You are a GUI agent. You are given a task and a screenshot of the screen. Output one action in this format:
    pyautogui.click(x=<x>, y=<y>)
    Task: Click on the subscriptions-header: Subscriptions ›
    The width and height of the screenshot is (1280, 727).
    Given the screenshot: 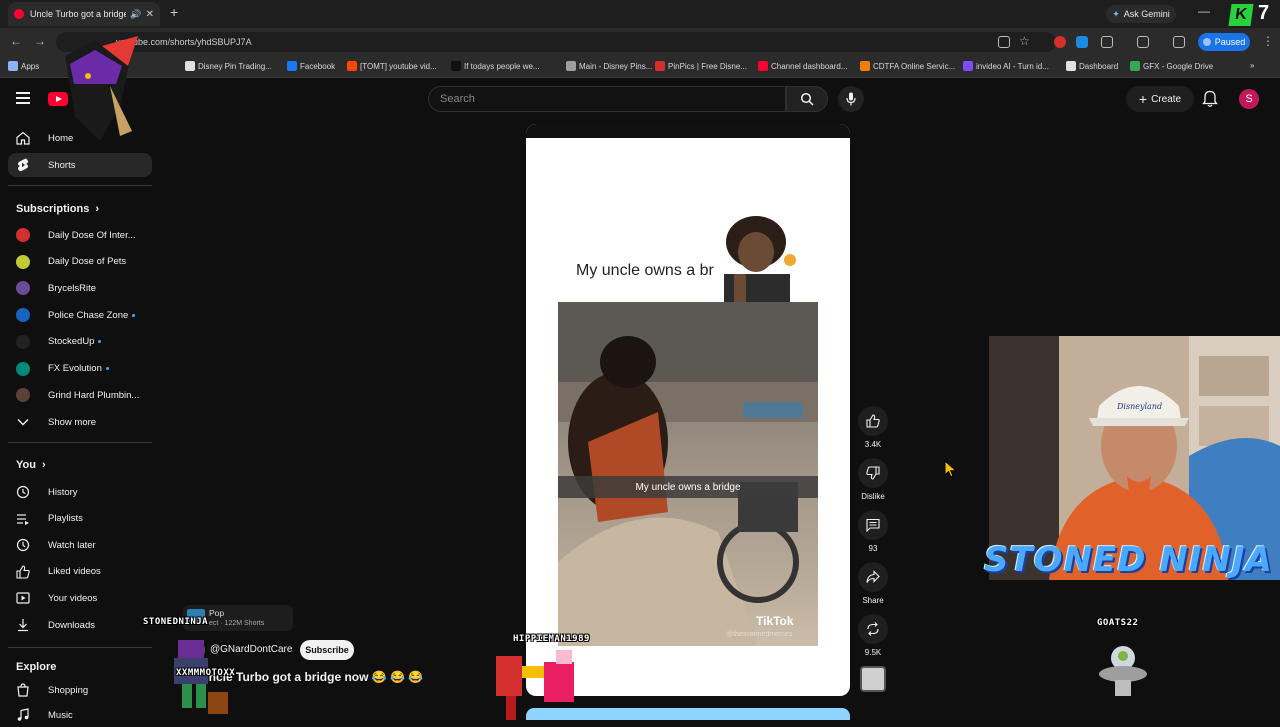 What is the action you would take?
    pyautogui.click(x=57, y=209)
    